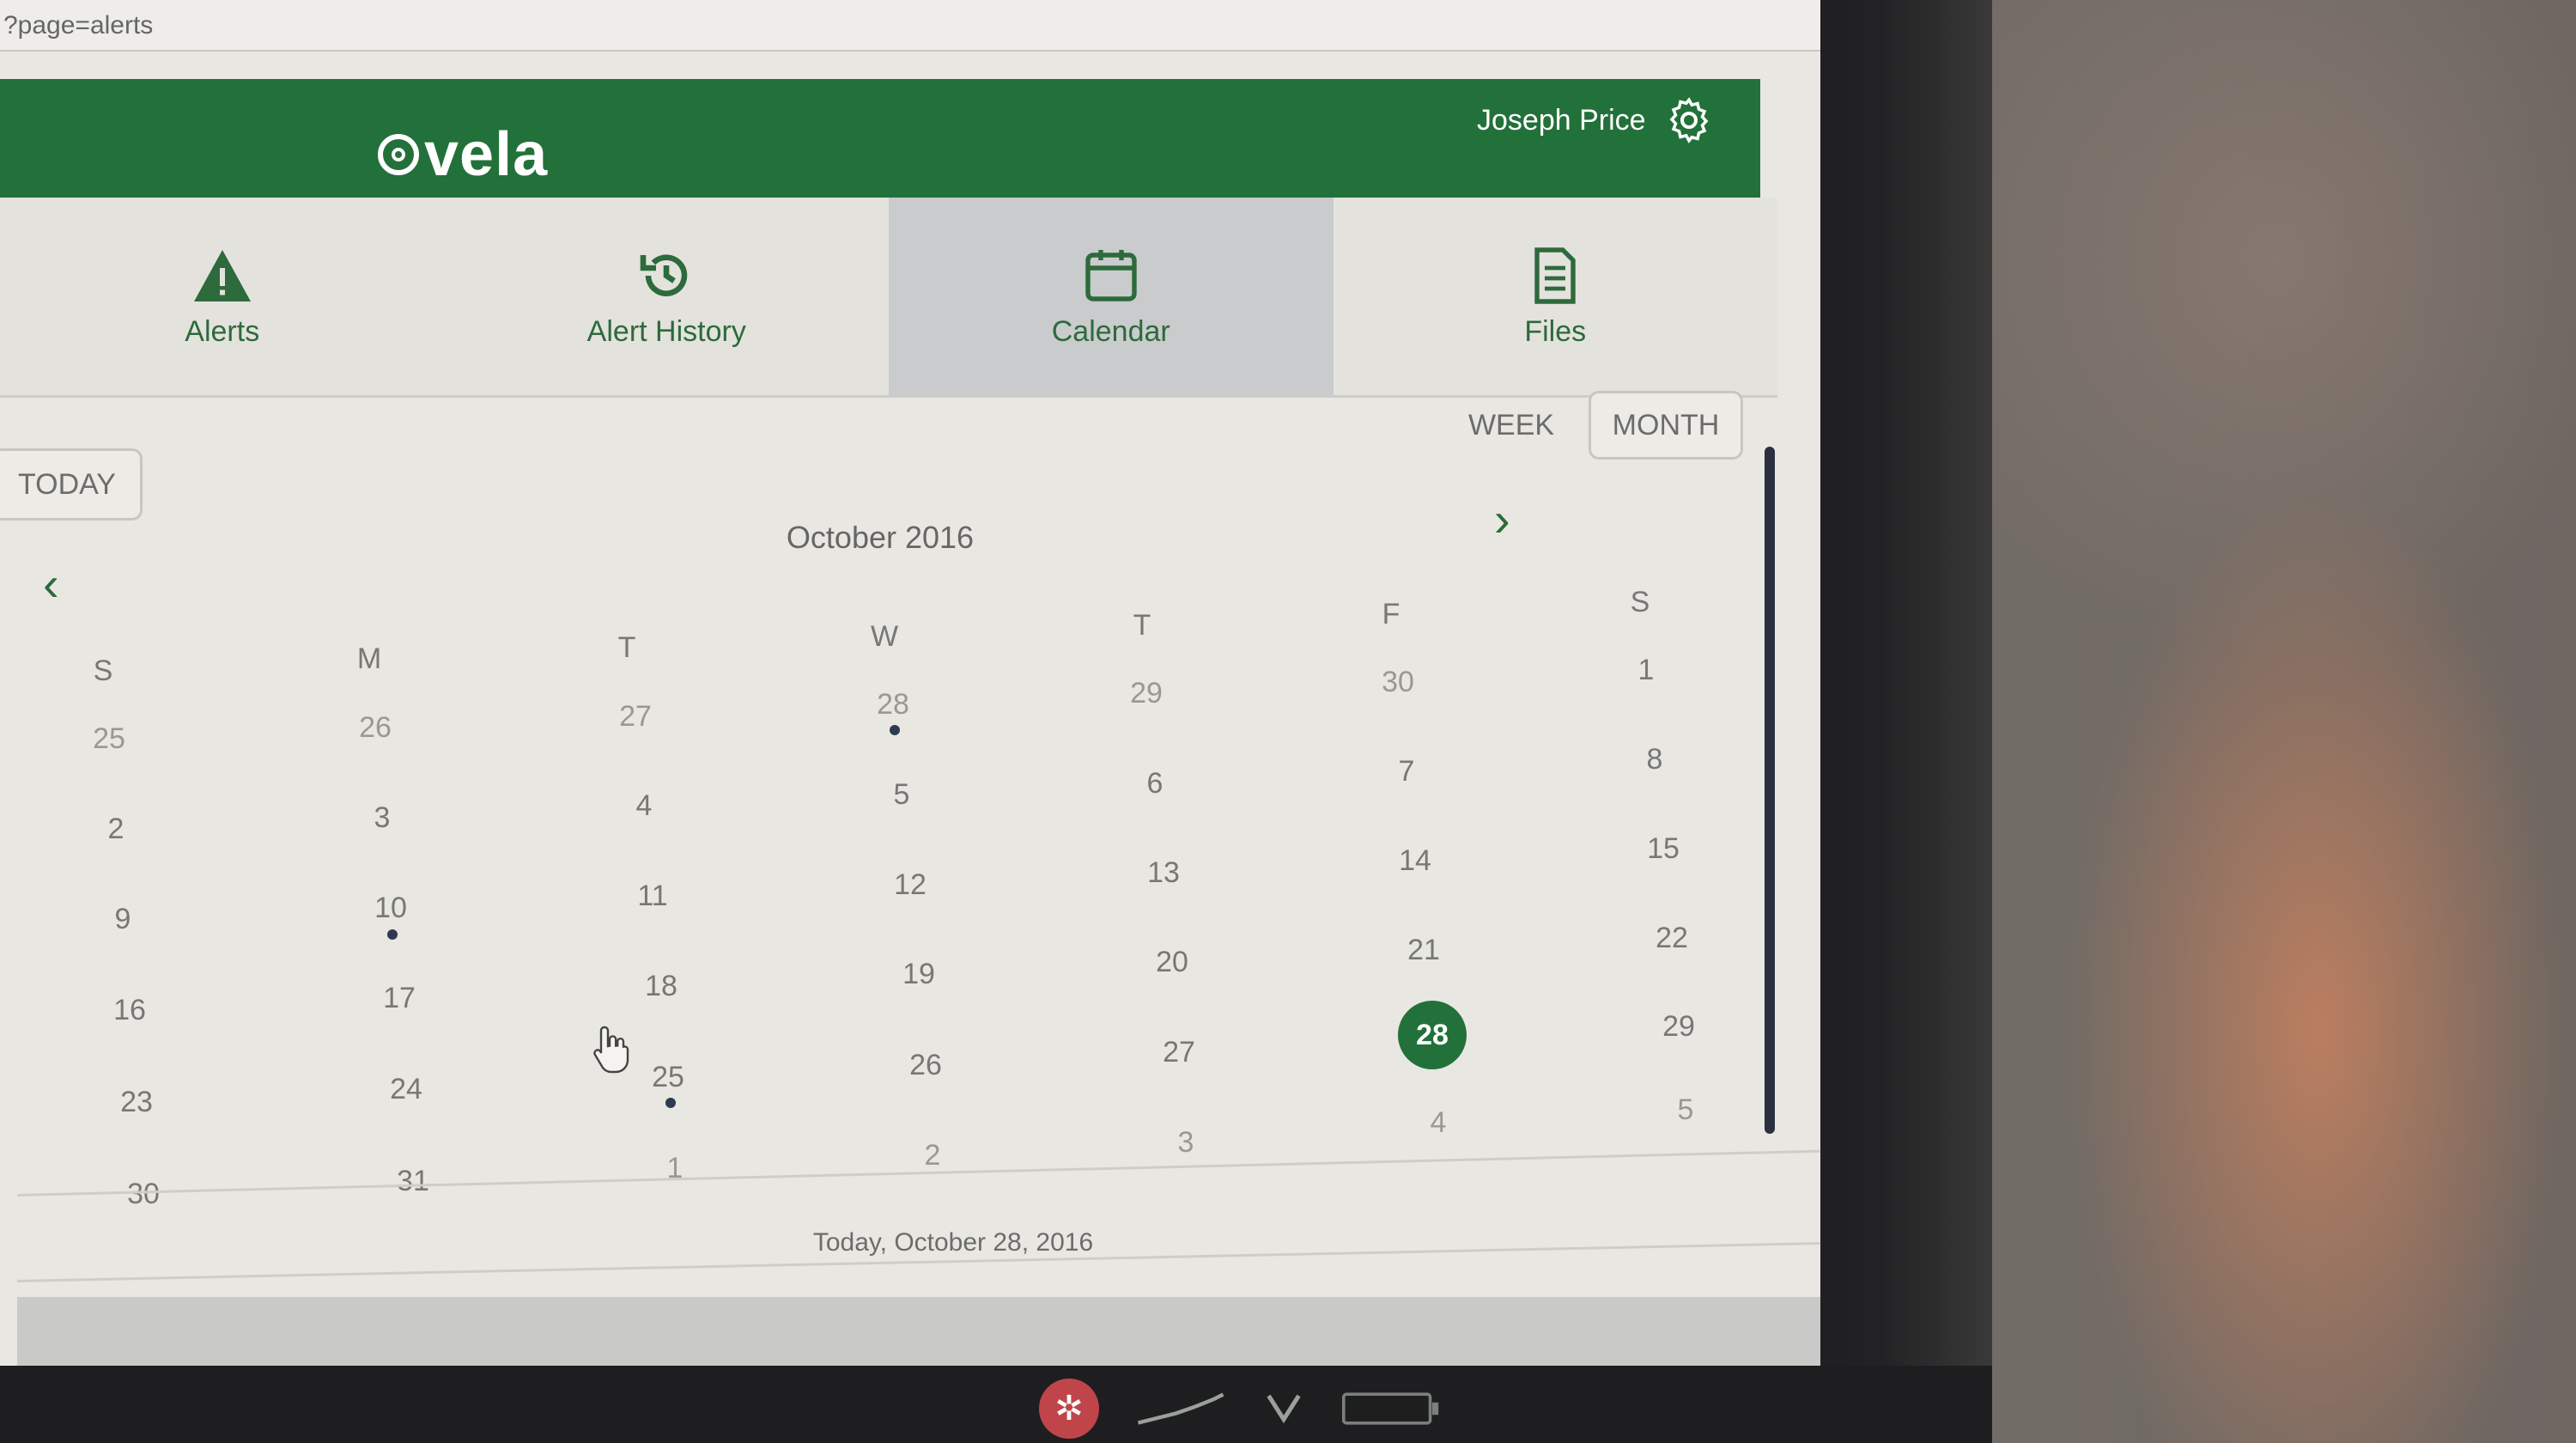 The width and height of the screenshot is (2576, 1443). I want to click on prev-month-chevron-icon: ‹, so click(51, 584).